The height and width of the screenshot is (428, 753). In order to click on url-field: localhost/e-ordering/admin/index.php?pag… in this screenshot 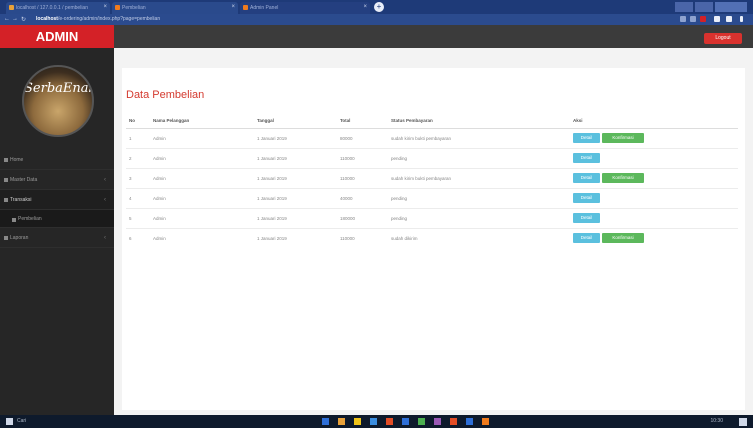, I will do `click(136, 19)`.